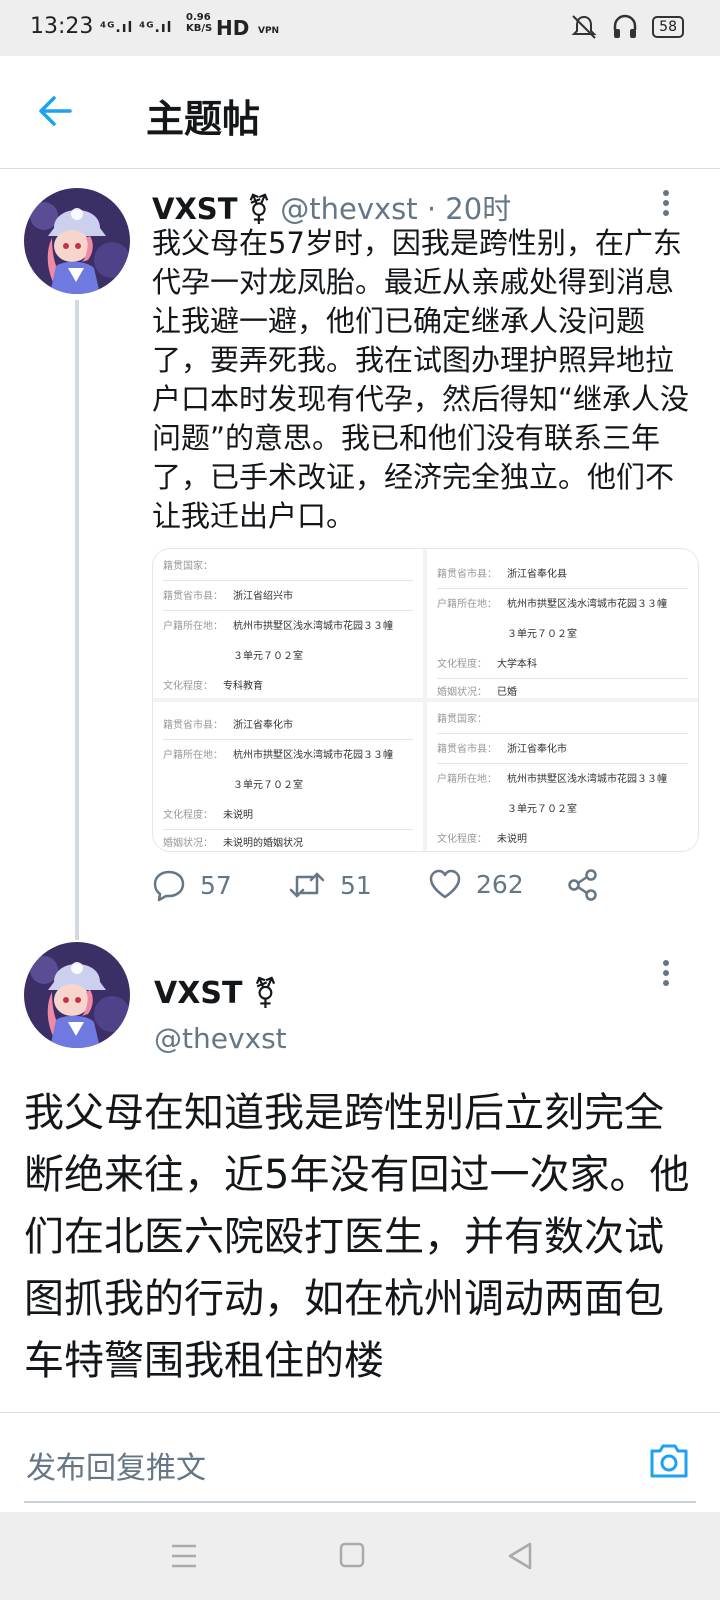  I want to click on camera-button, so click(669, 1462).